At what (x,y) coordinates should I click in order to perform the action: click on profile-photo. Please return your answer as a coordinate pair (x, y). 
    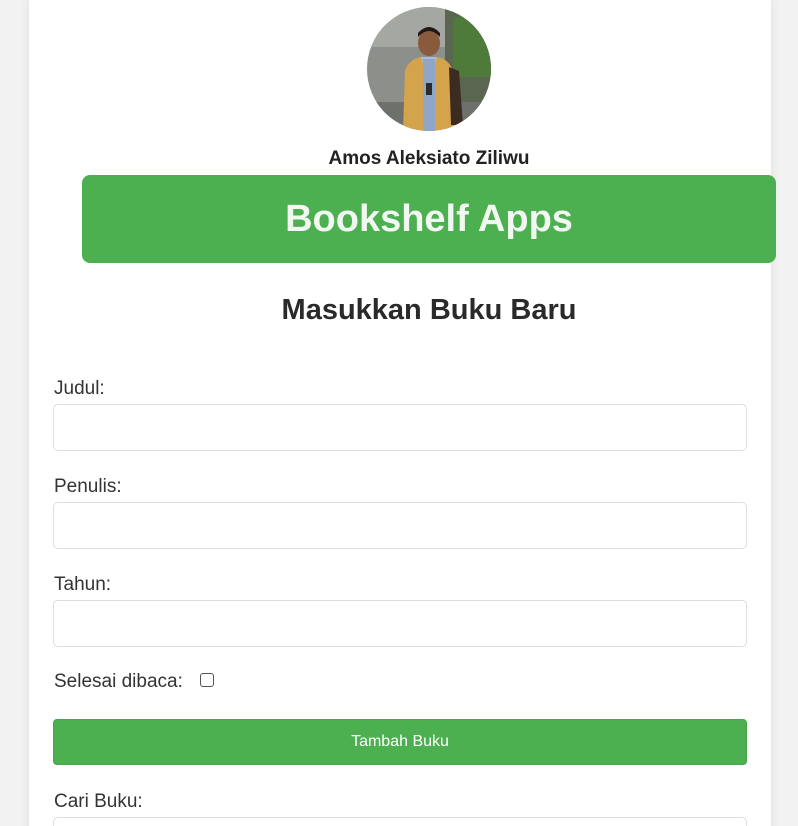
    Looking at the image, I should click on (429, 69).